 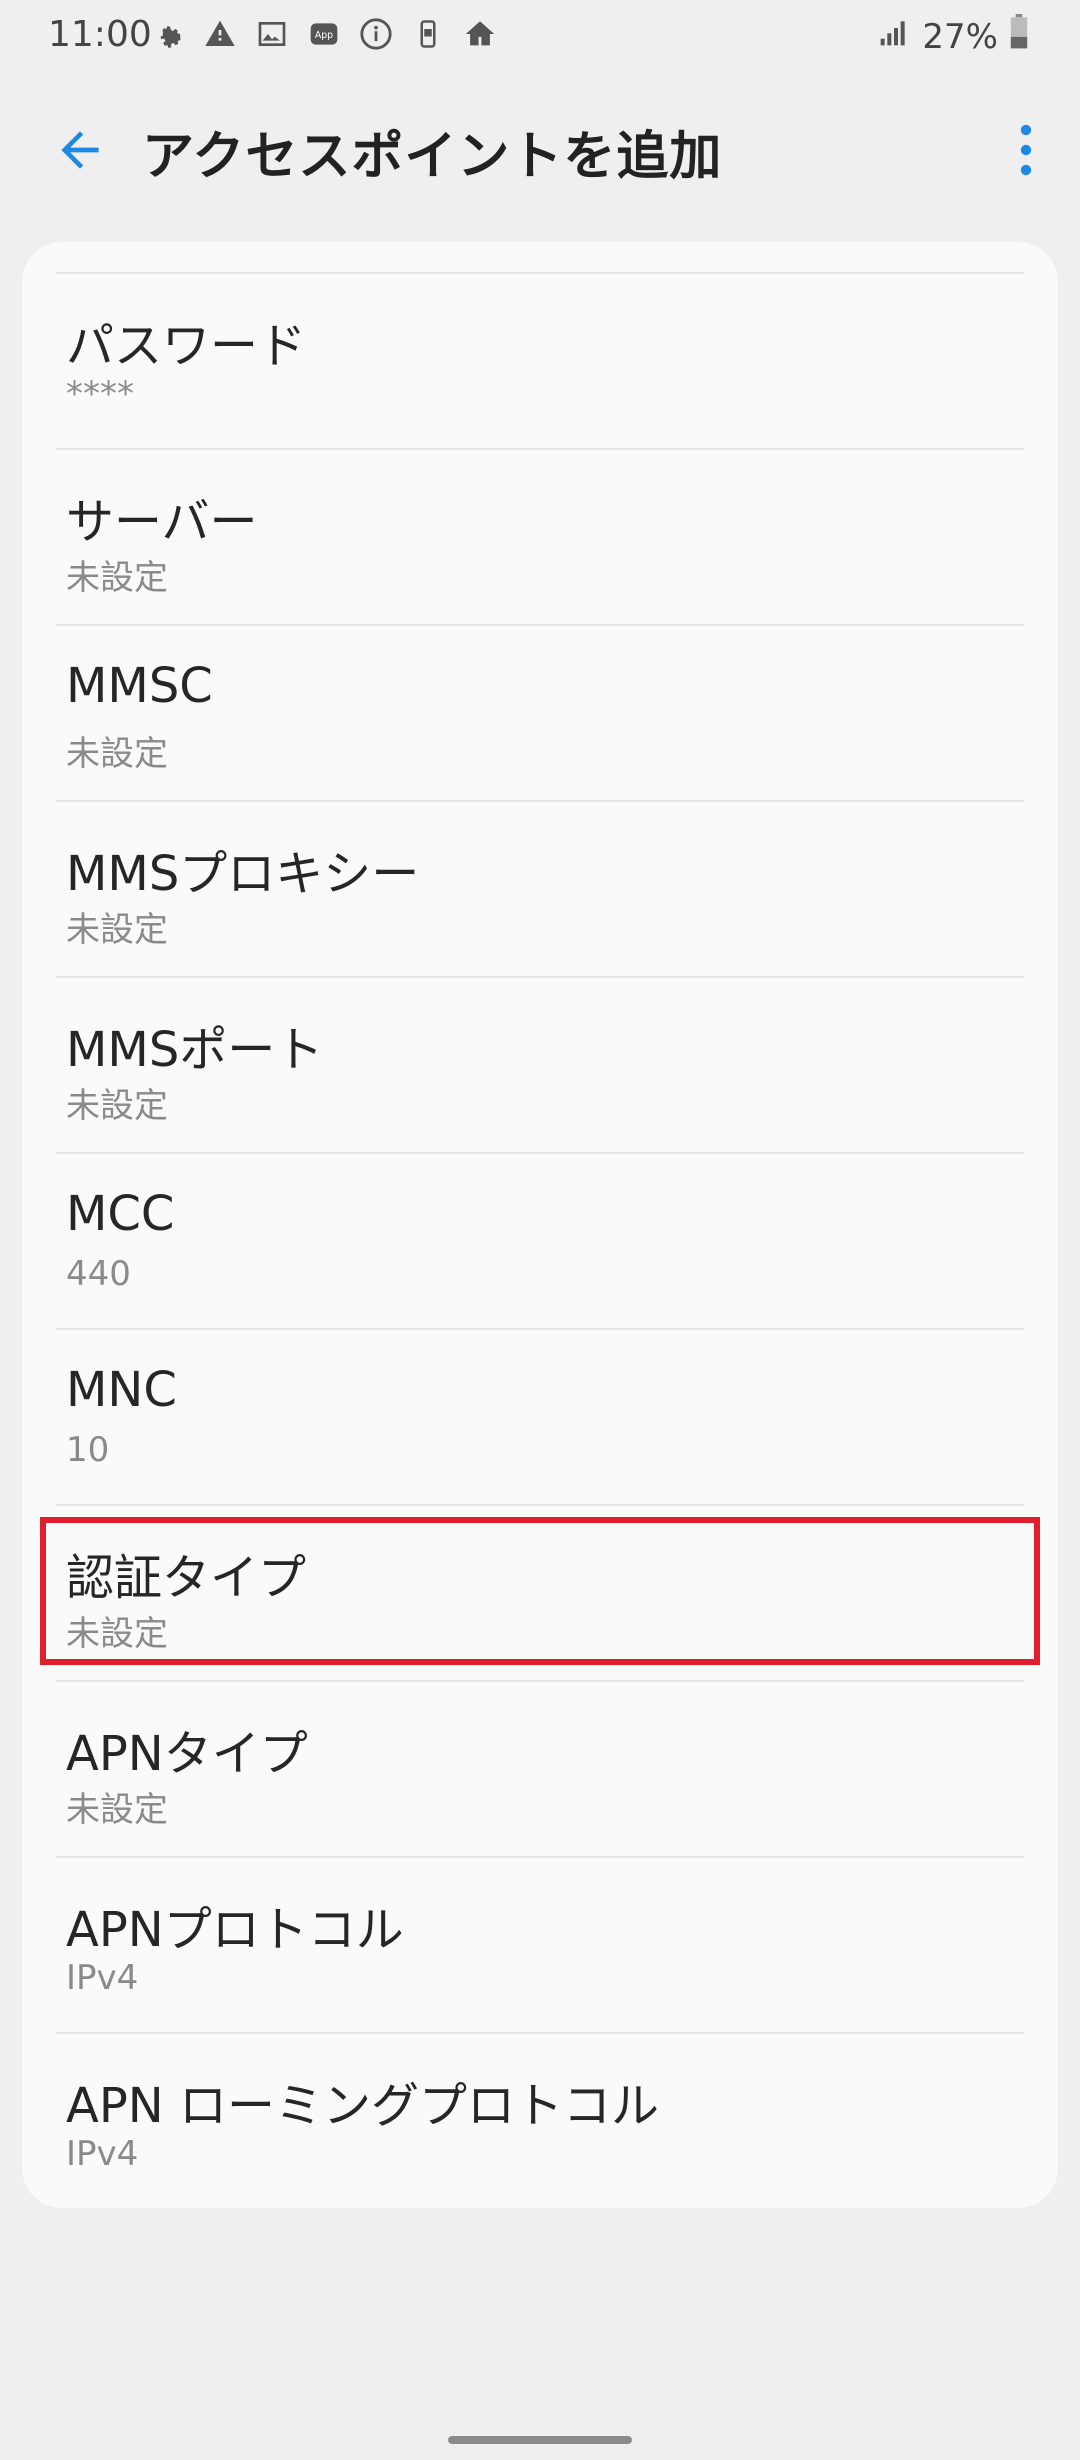 I want to click on svg-text: App, so click(x=324, y=35).